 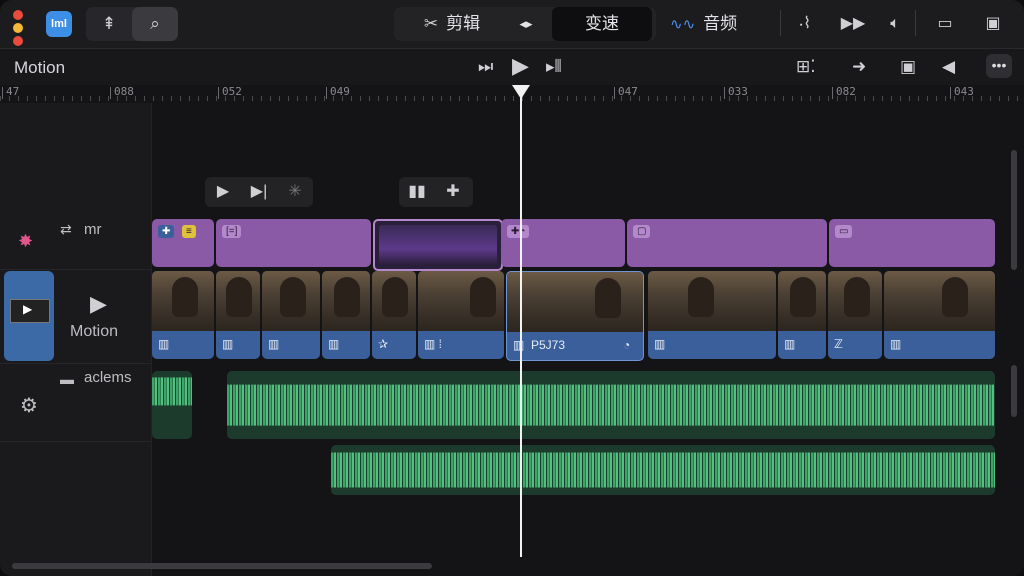 I want to click on folder-icon: ▬, so click(x=67, y=379).